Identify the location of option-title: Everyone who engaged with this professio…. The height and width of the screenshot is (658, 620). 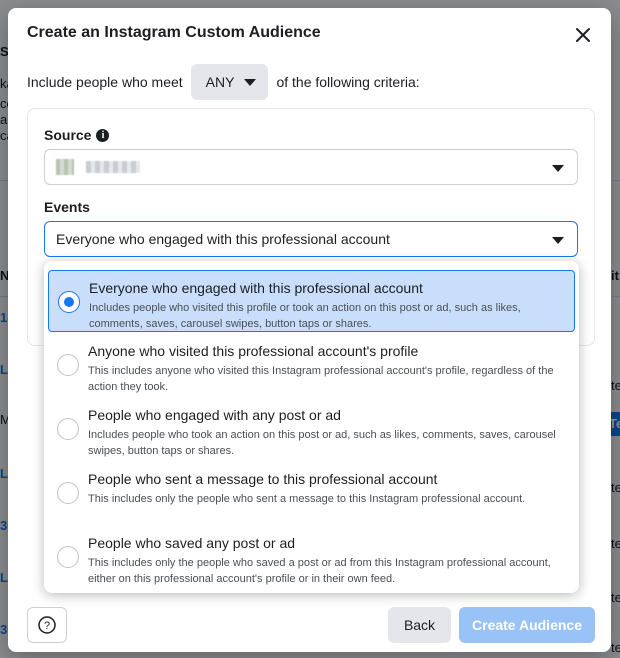
(256, 288).